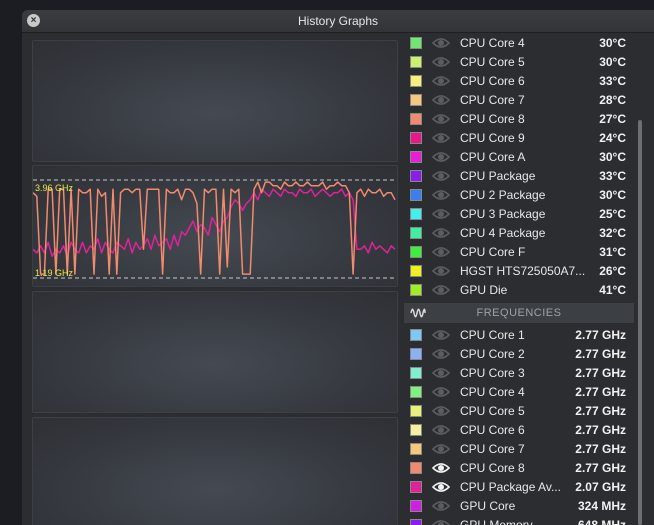 The width and height of the screenshot is (654, 525). What do you see at coordinates (519, 290) in the screenshot?
I see `sensor-row: GPU Die 41°C` at bounding box center [519, 290].